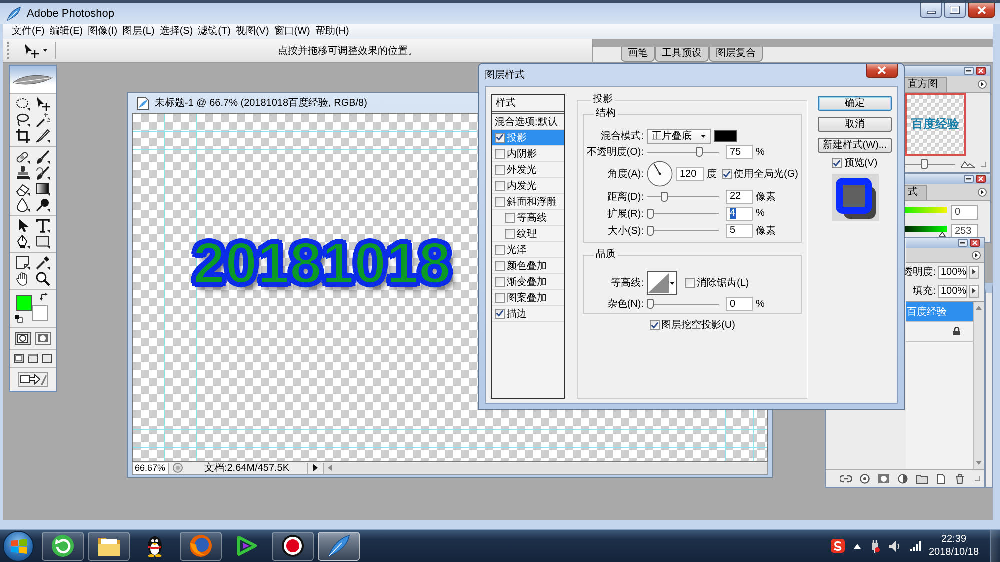 The height and width of the screenshot is (562, 1000). I want to click on scroll-up-icon, so click(979, 308).